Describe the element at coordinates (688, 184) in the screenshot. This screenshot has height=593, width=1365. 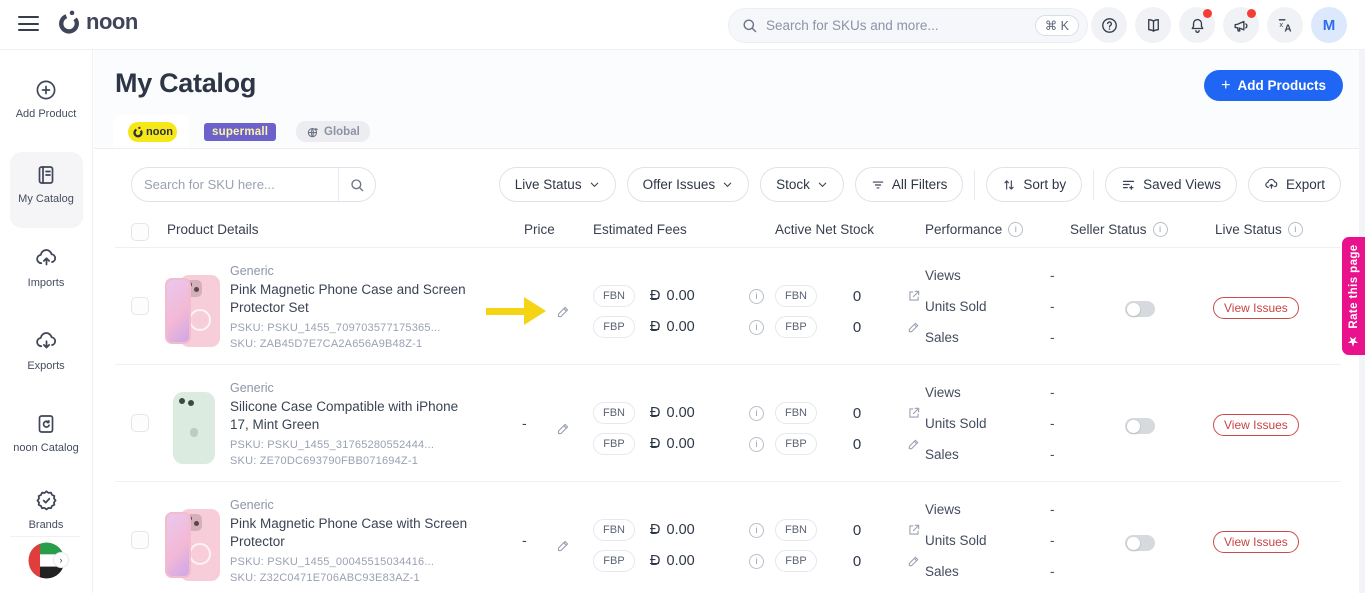
I see `offer-issues-filter: Offer Issues` at that location.